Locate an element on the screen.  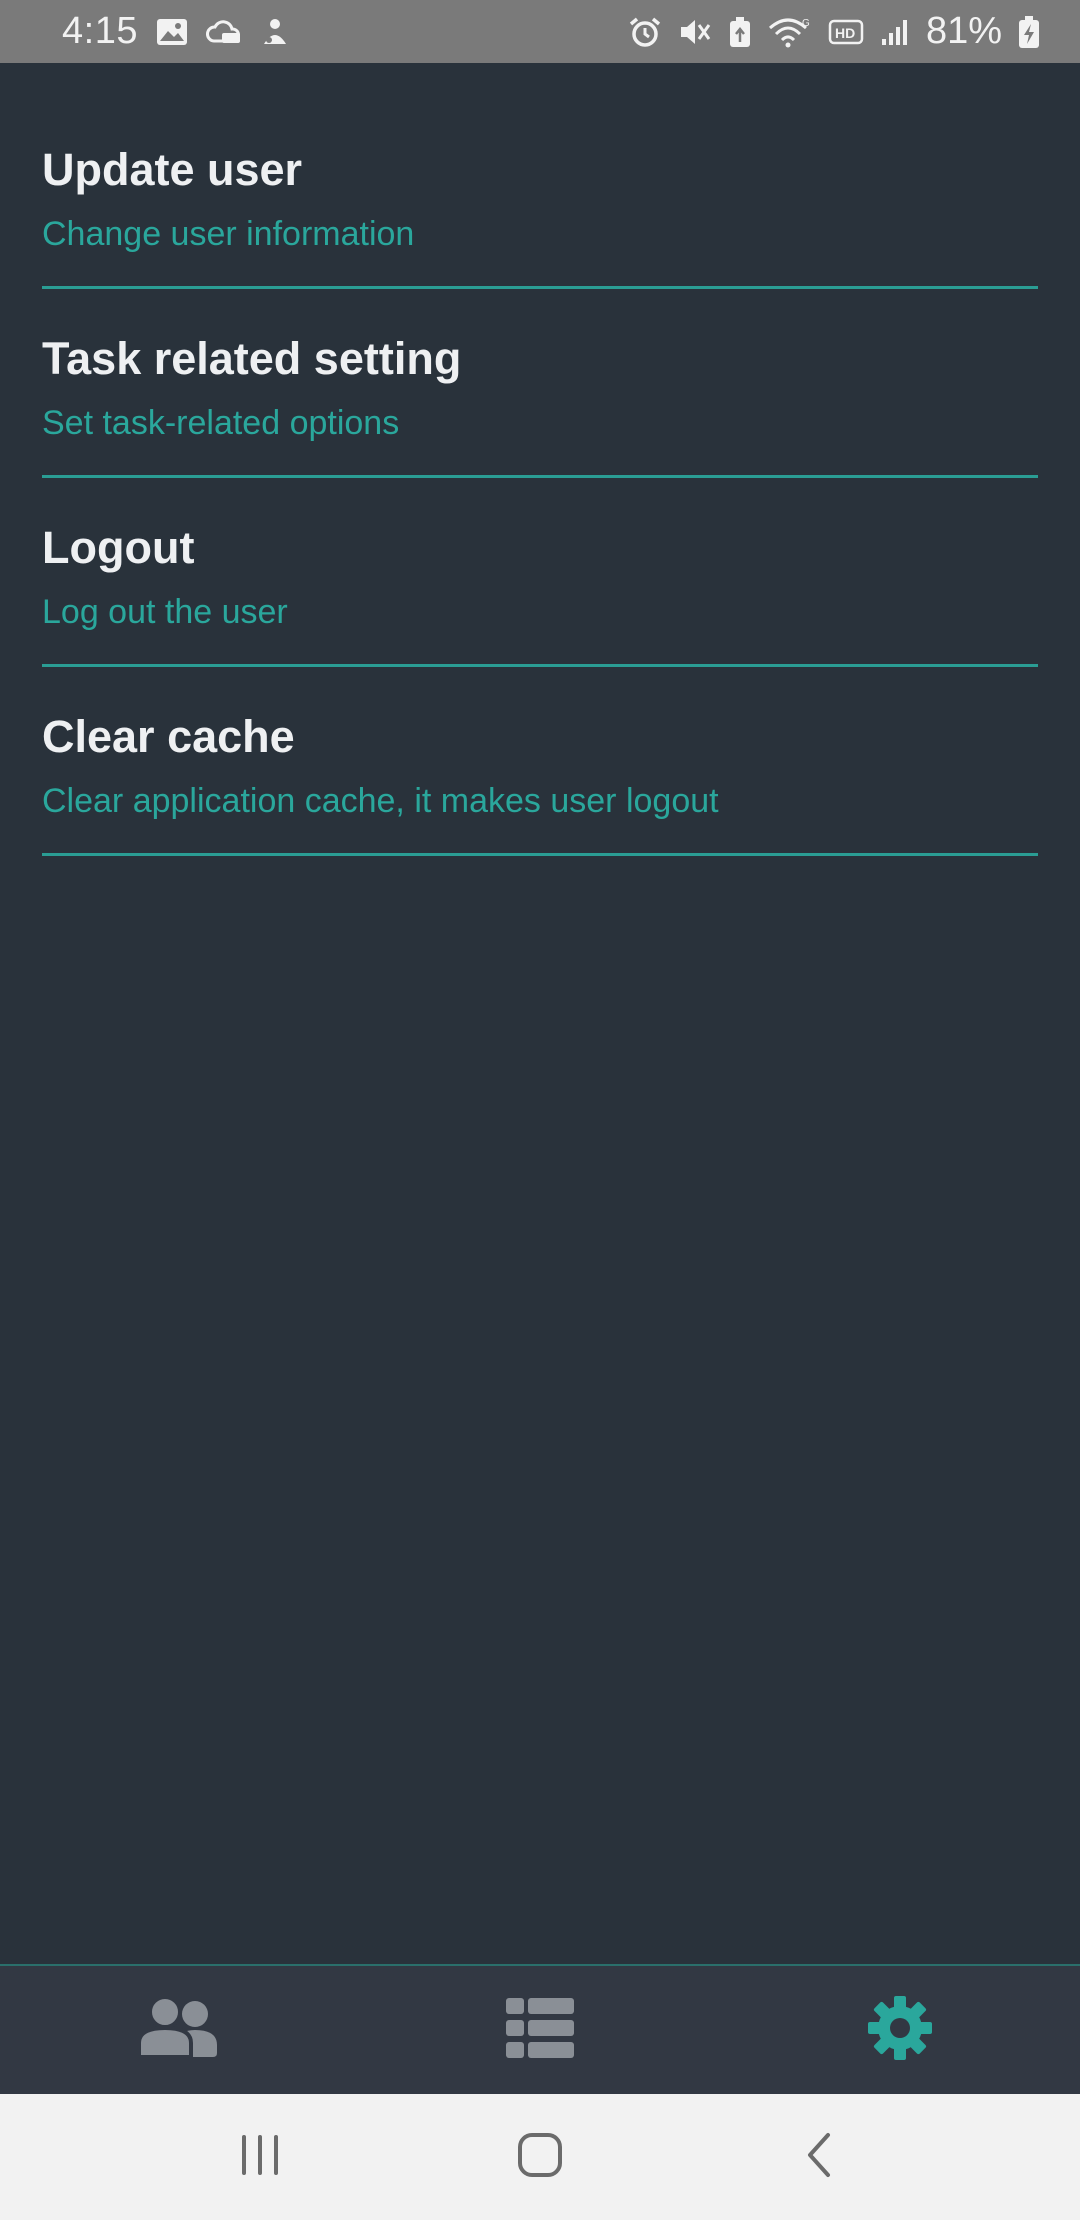
app-notification-icon is located at coordinates (275, 32).